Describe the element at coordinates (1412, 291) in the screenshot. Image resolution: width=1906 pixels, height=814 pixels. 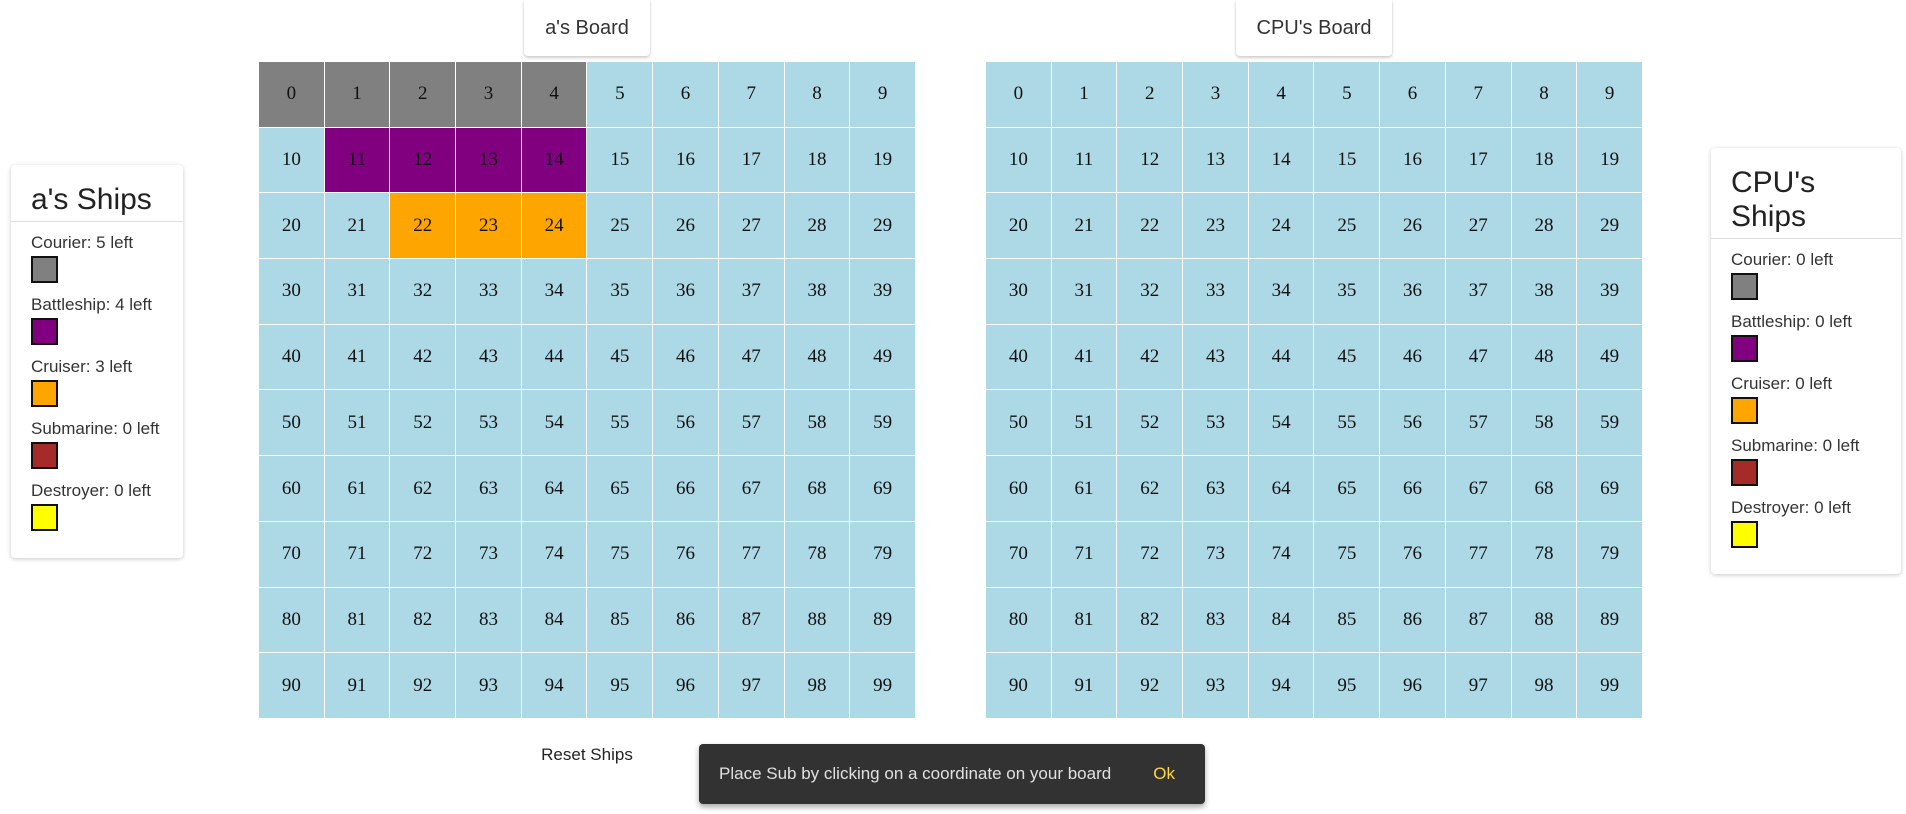
I see `cpu-board-cell: 36` at that location.